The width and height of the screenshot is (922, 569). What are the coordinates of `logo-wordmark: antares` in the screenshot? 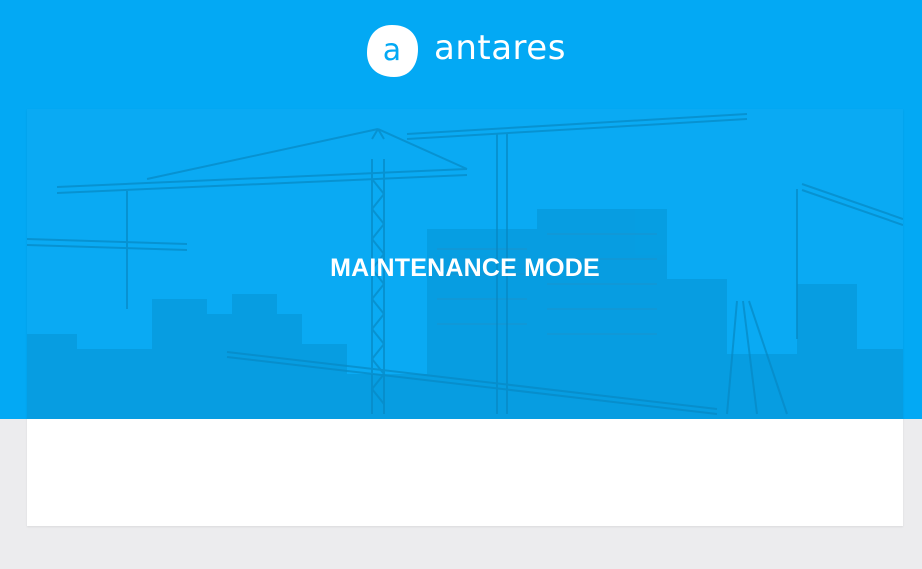 It's located at (500, 48).